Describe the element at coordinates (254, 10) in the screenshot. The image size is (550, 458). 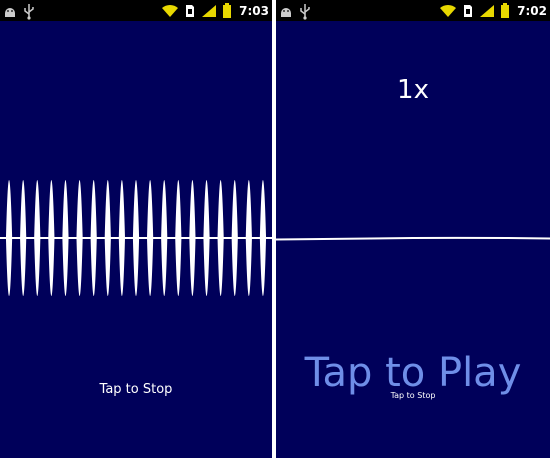
I see `clock: 7:03` at that location.